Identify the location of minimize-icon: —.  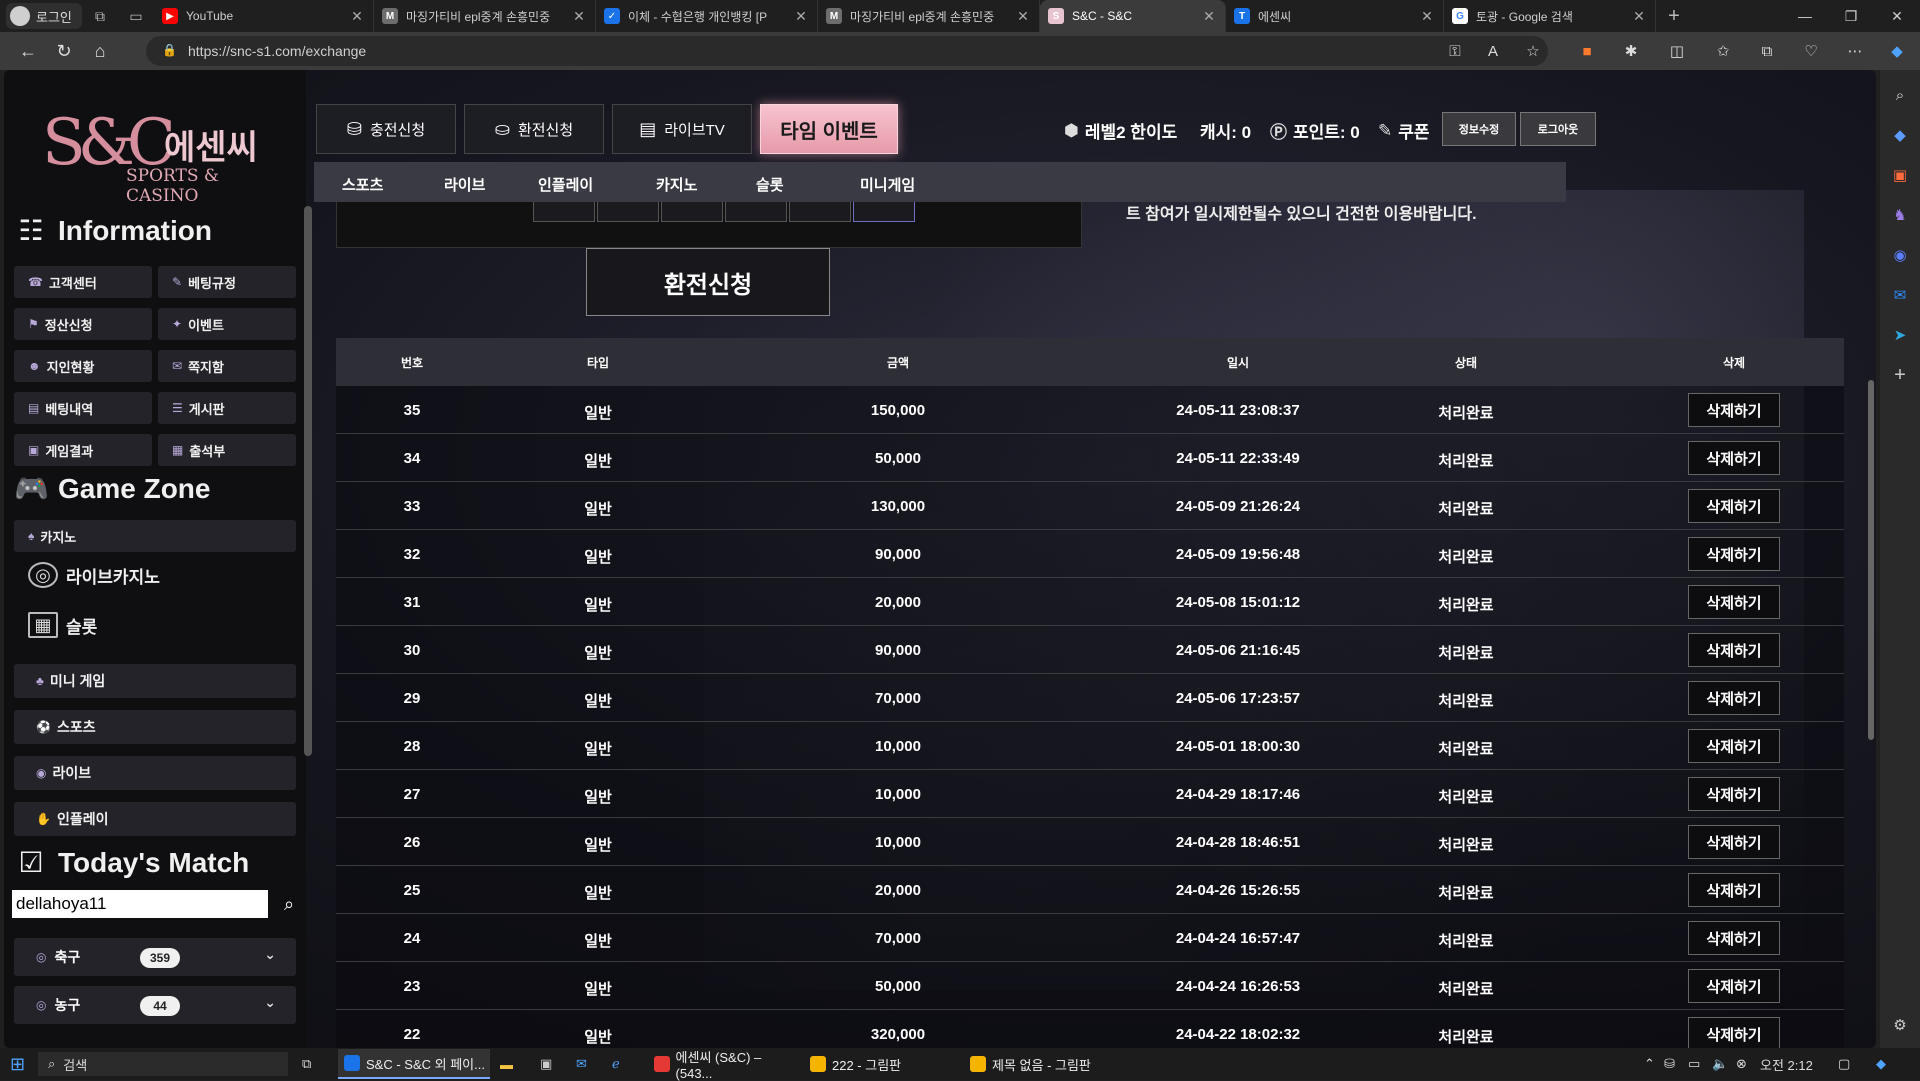
(1805, 16).